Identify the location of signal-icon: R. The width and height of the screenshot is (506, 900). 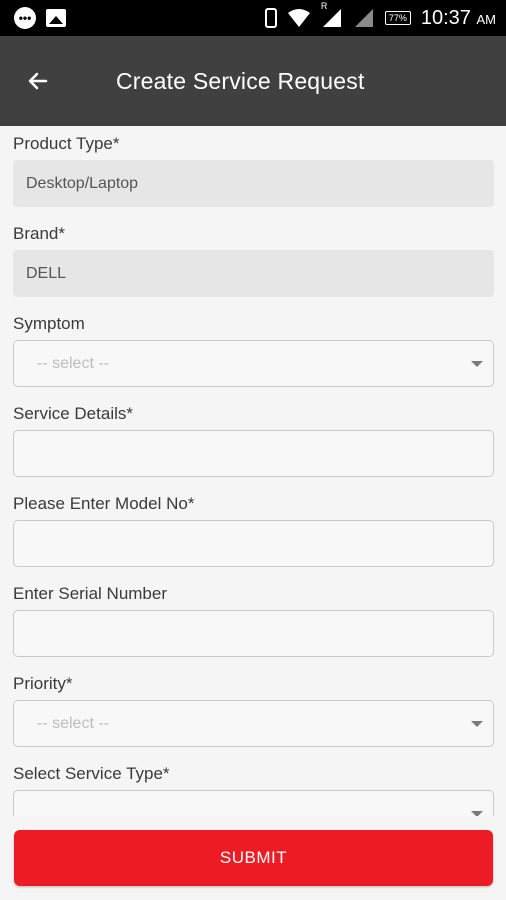
(332, 15).